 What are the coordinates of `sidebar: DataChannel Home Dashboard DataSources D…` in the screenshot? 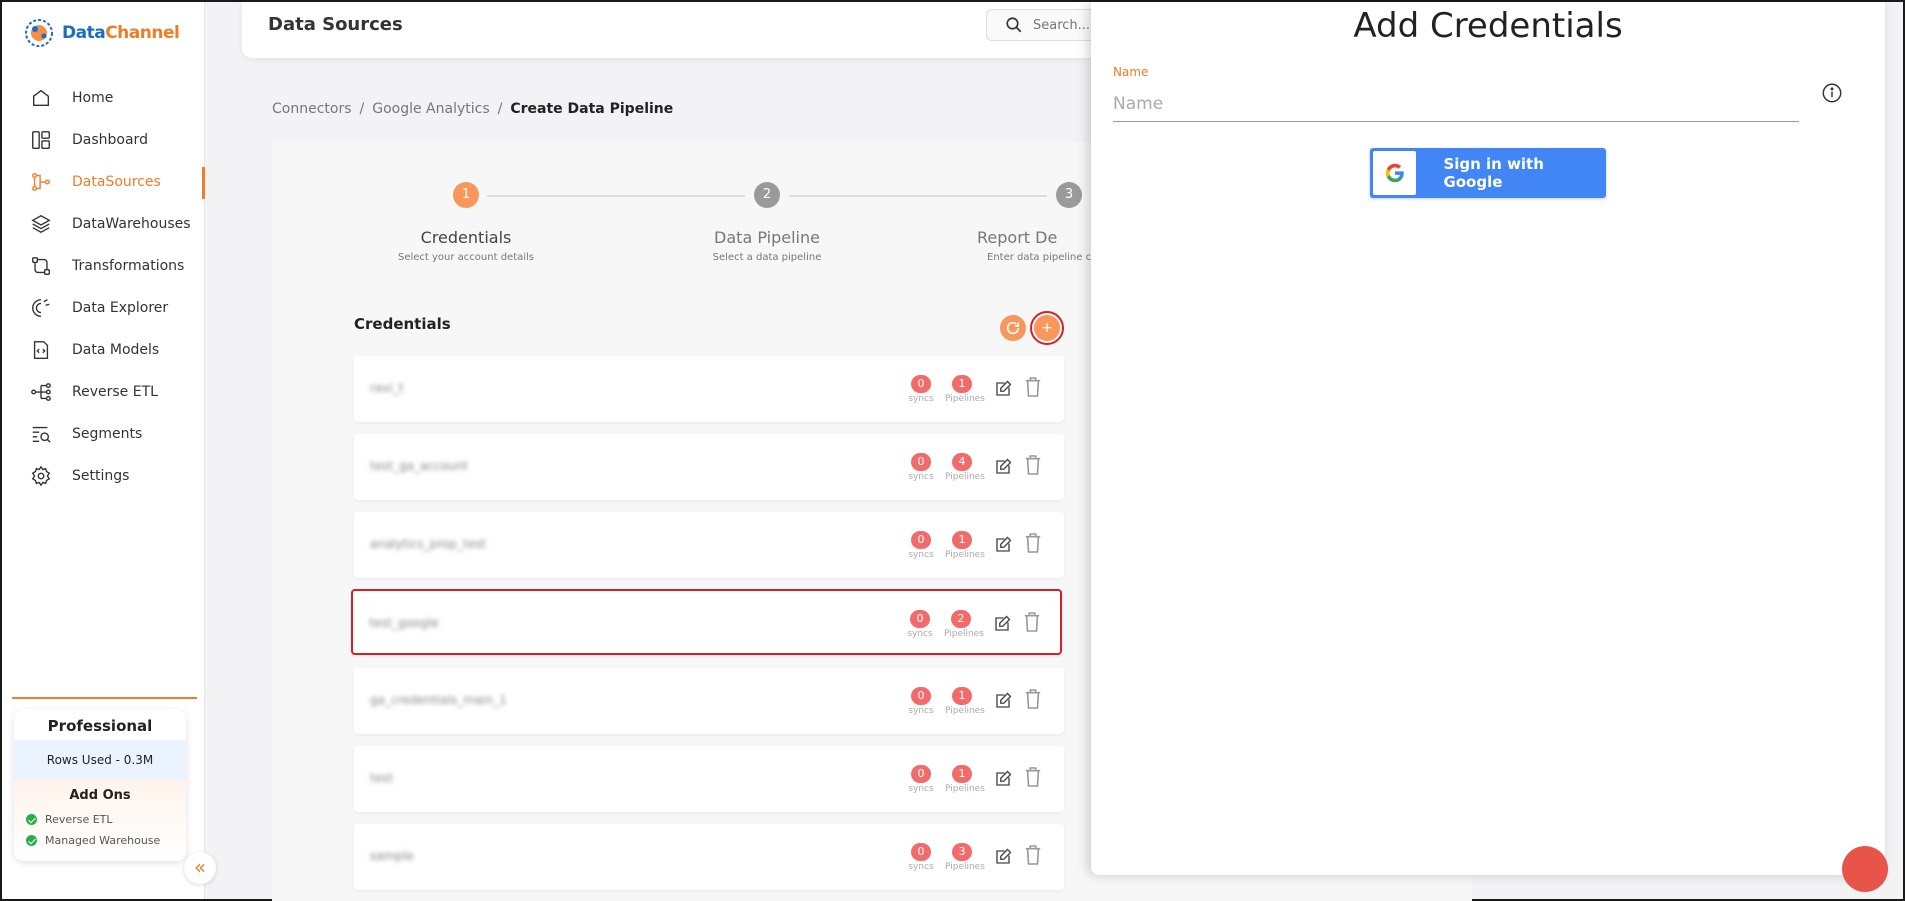 It's located at (109, 450).